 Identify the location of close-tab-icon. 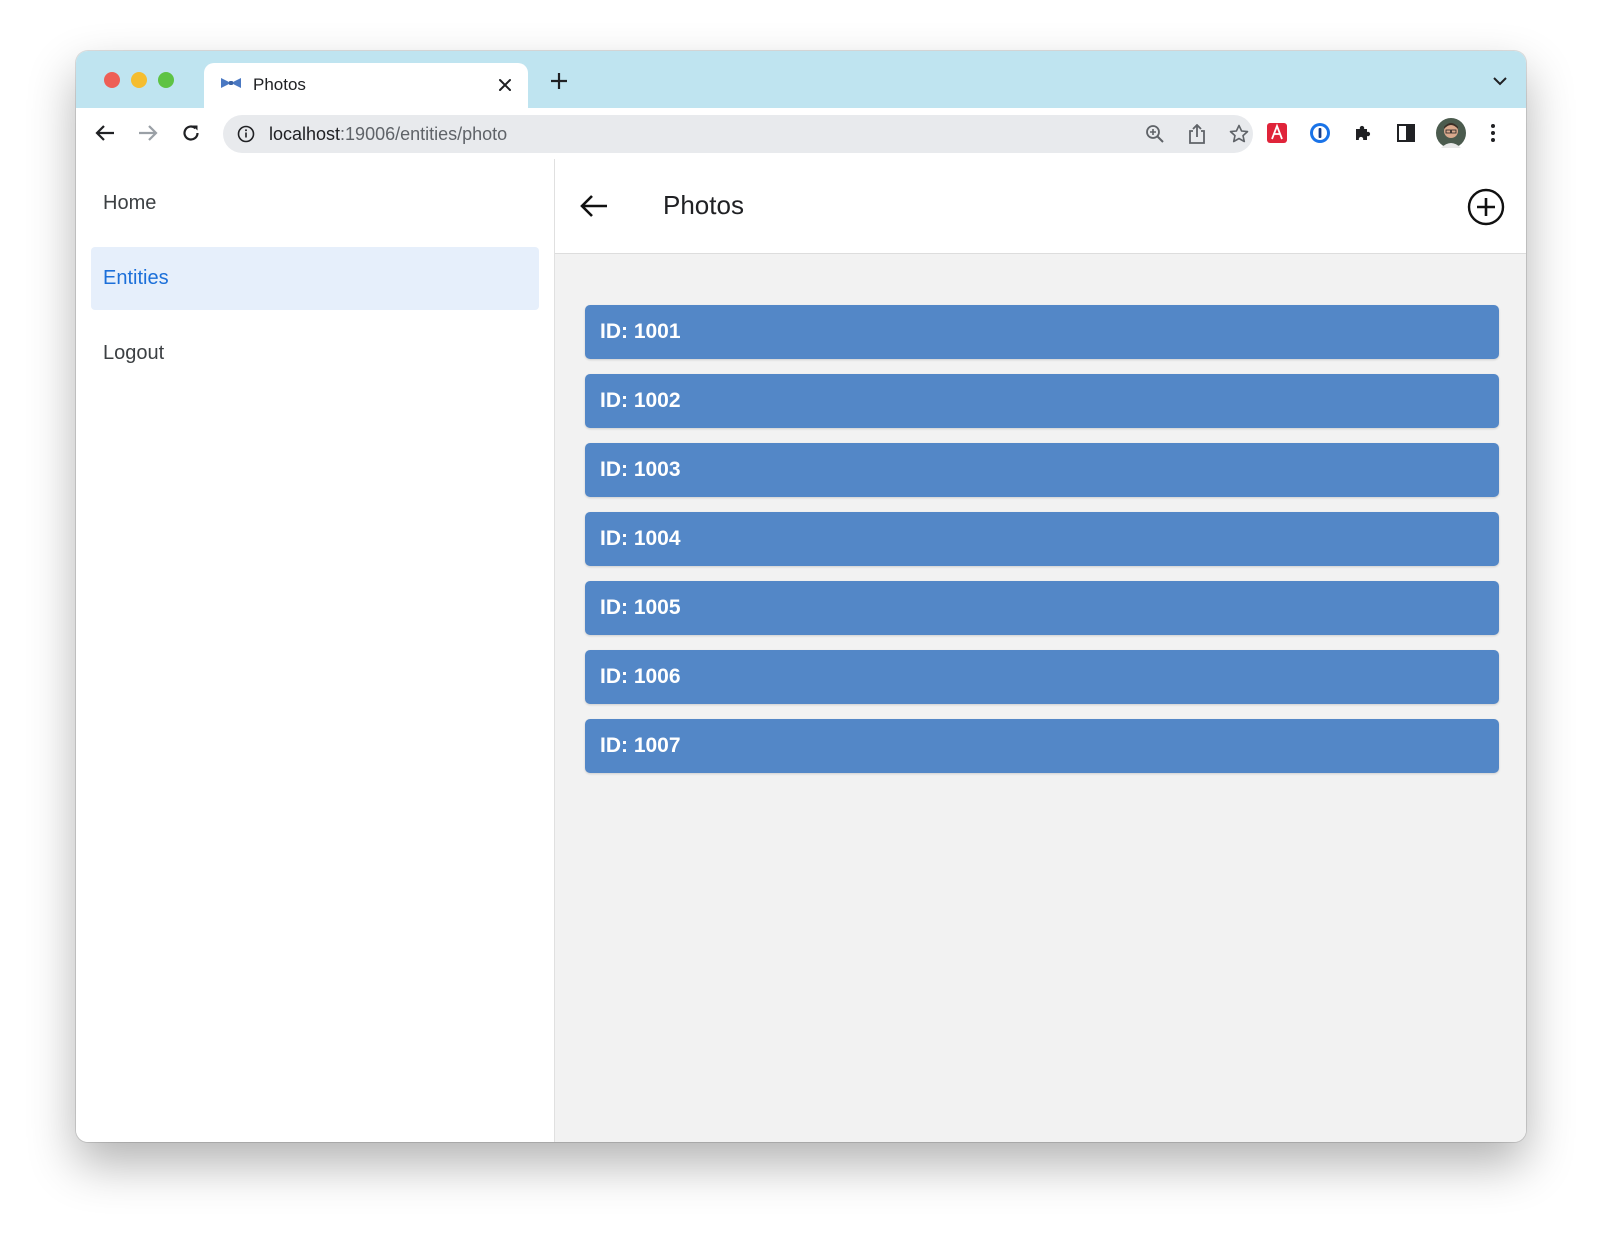
(505, 85).